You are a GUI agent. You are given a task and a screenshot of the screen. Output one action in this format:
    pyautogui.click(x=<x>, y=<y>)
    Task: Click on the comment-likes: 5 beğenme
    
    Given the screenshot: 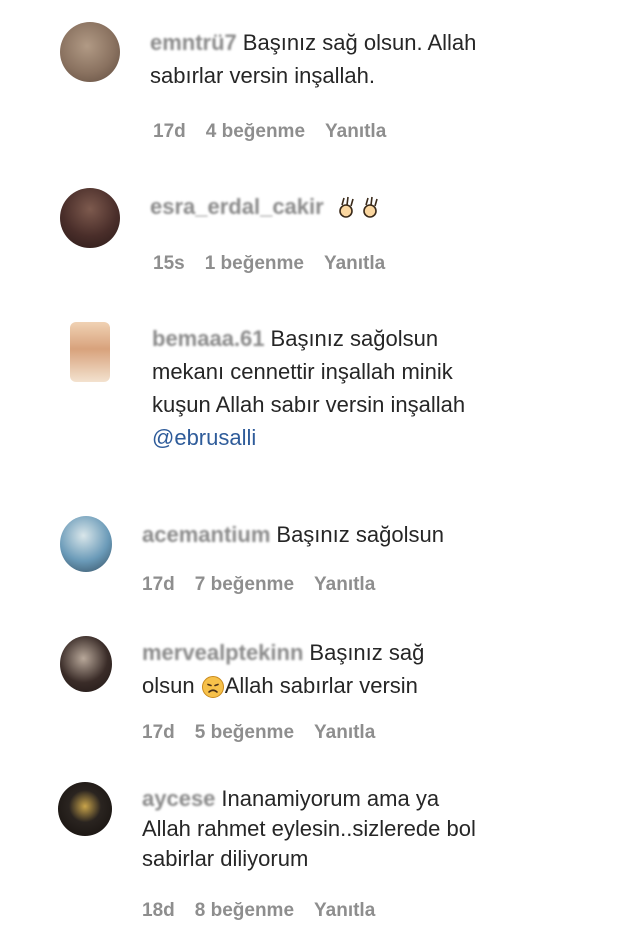 What is the action you would take?
    pyautogui.click(x=244, y=732)
    